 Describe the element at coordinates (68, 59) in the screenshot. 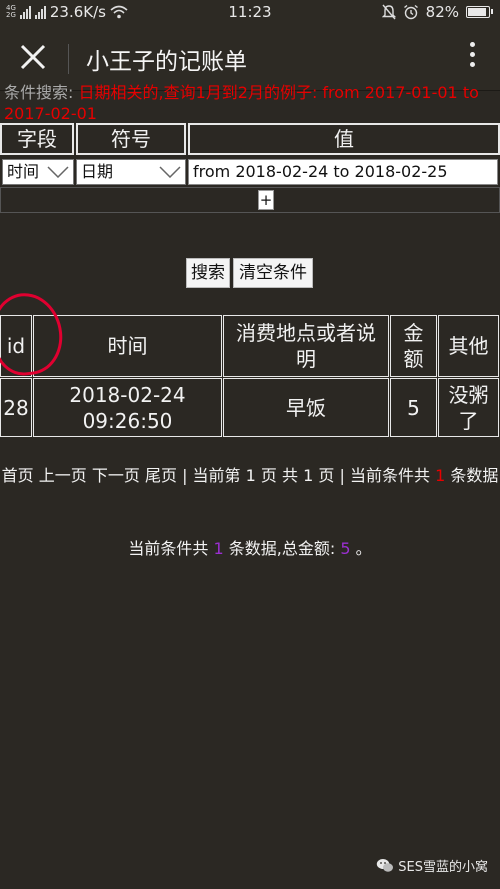

I see `app-bar-divider` at that location.